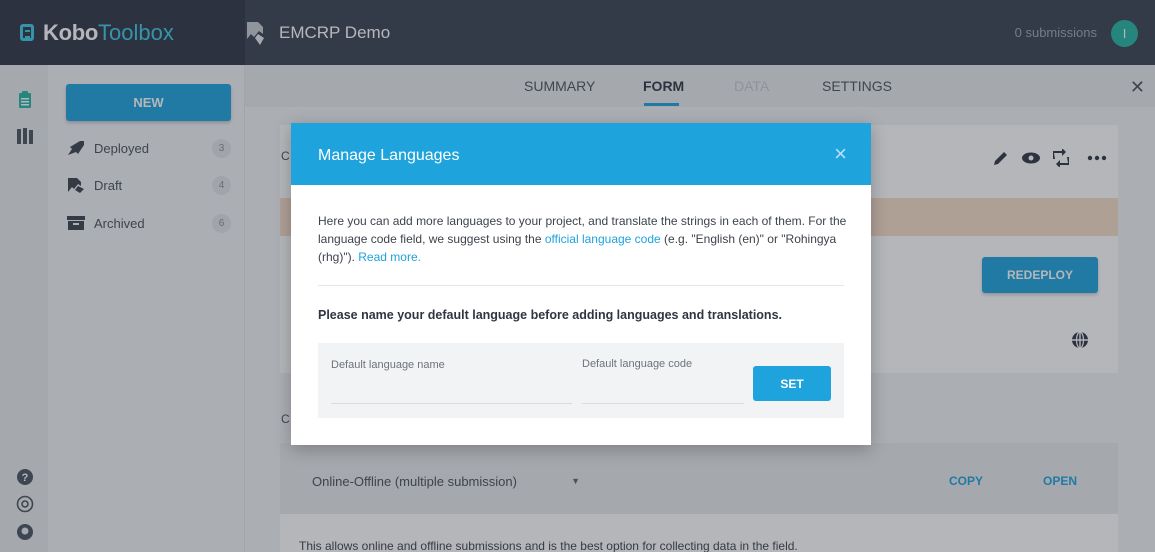  What do you see at coordinates (451, 403) in the screenshot?
I see `default-language-name-input` at bounding box center [451, 403].